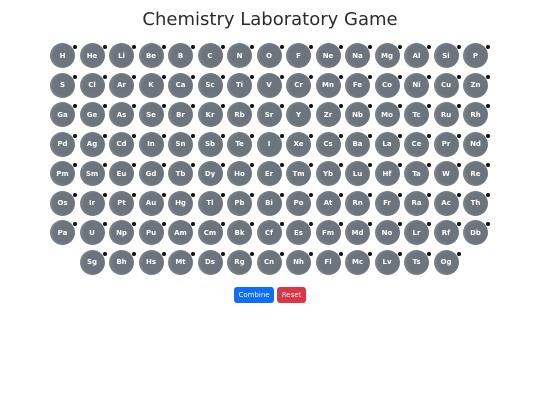 This screenshot has width=540, height=405. I want to click on element-yb: Yb, so click(328, 173).